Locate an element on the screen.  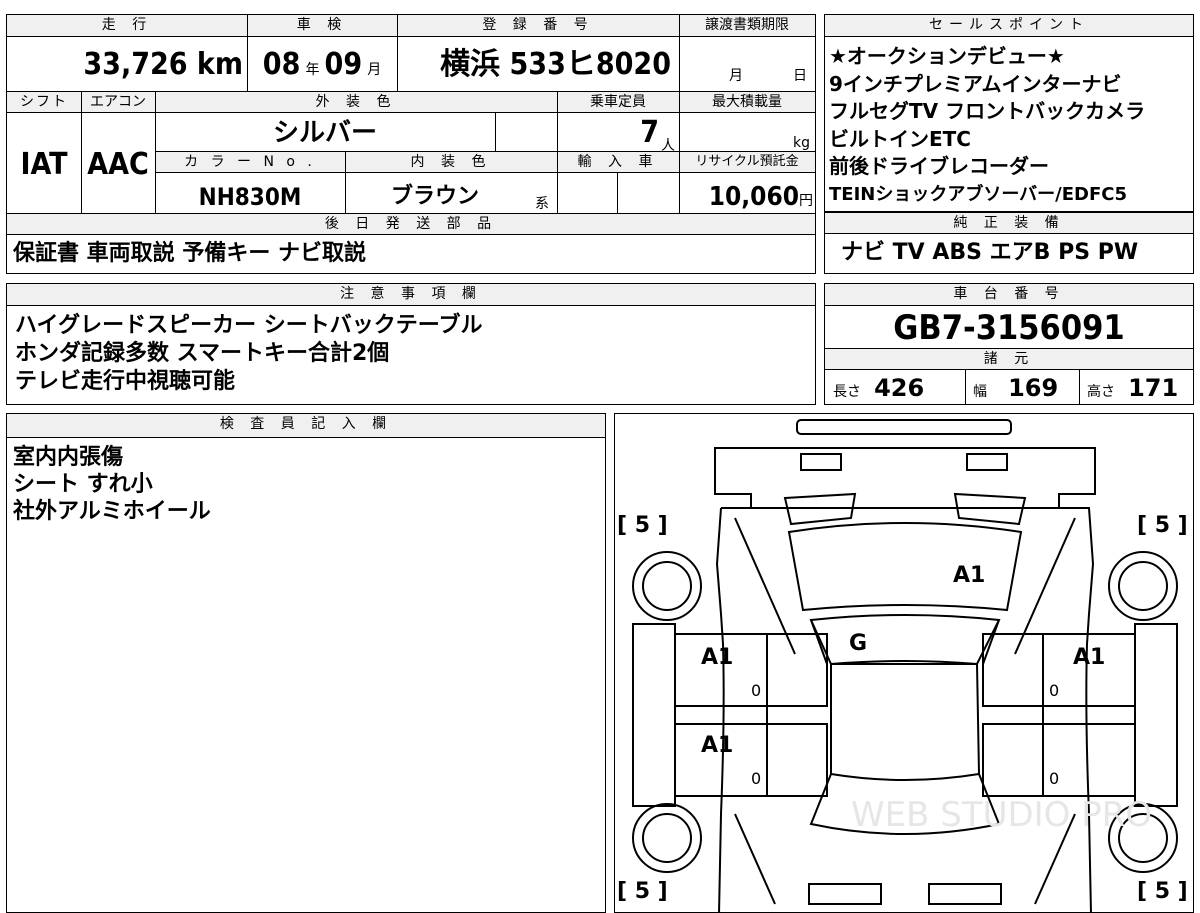
specs-header: 諸 元 is located at coordinates (1009, 359).